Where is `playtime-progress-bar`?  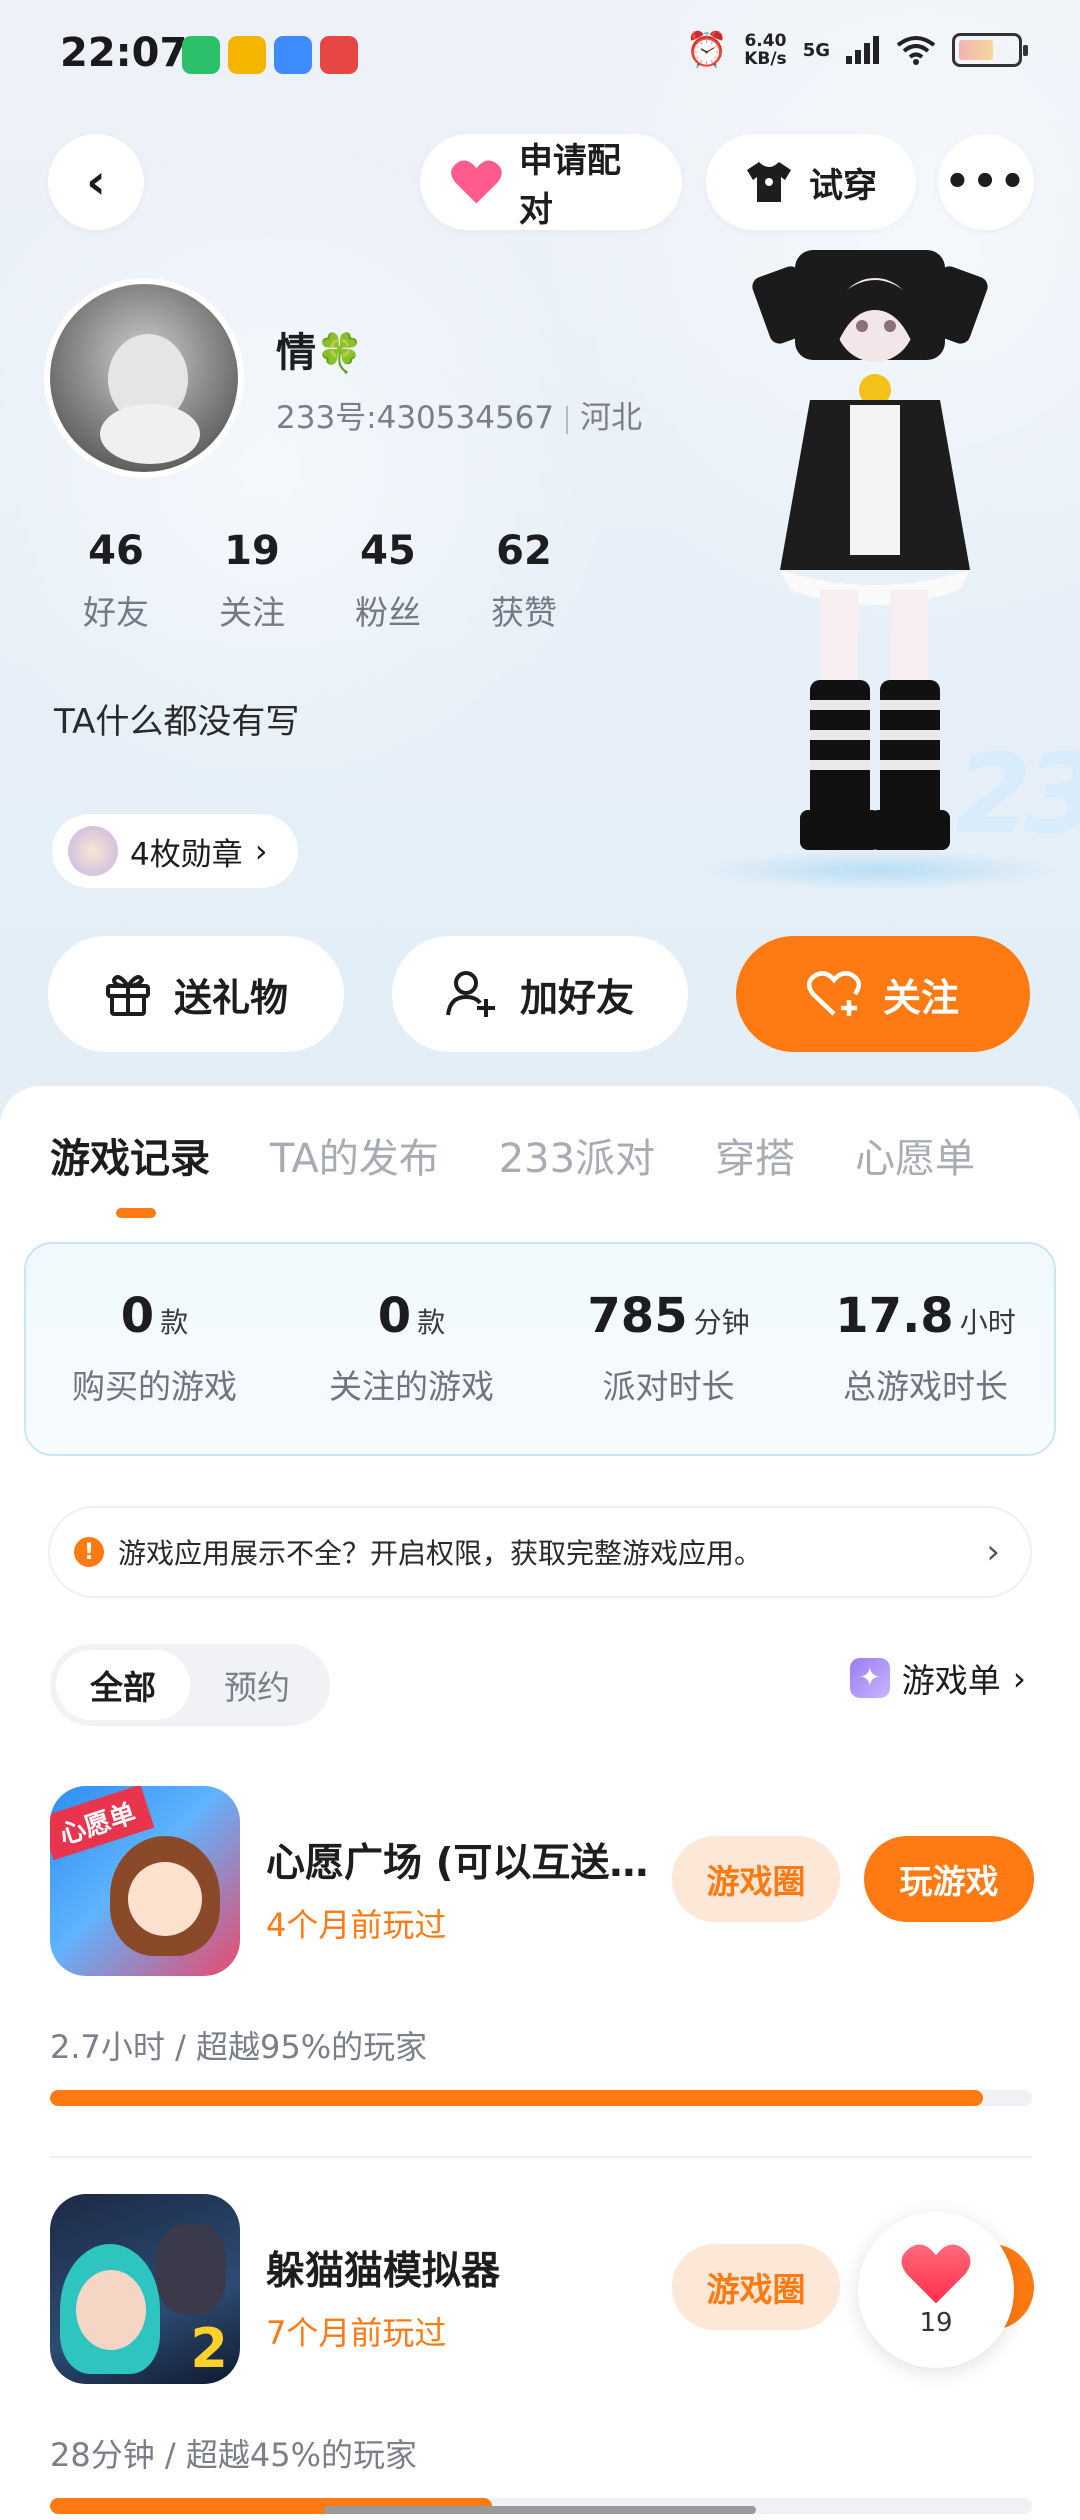 playtime-progress-bar is located at coordinates (541, 2098).